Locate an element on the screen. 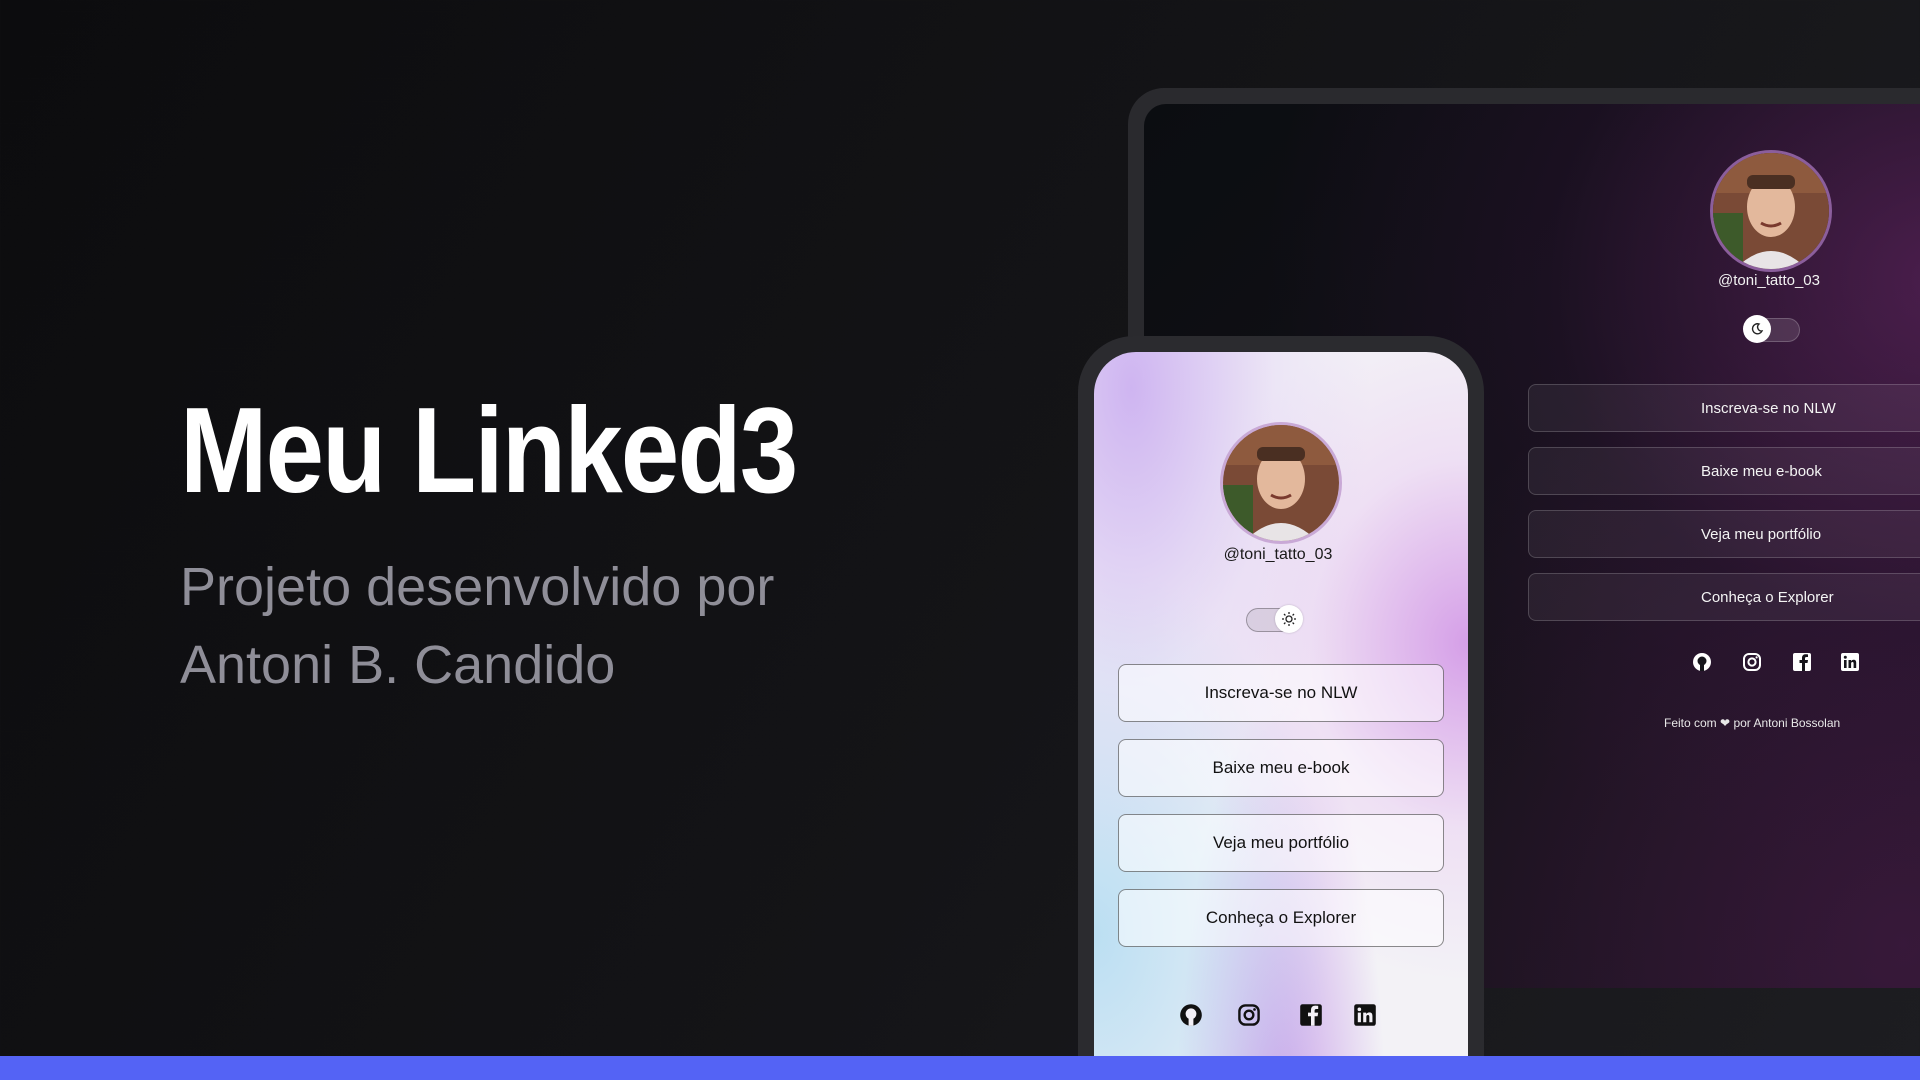  footer-credit: Feito com ❤ por Antoni Bossolan is located at coordinates (1752, 723).